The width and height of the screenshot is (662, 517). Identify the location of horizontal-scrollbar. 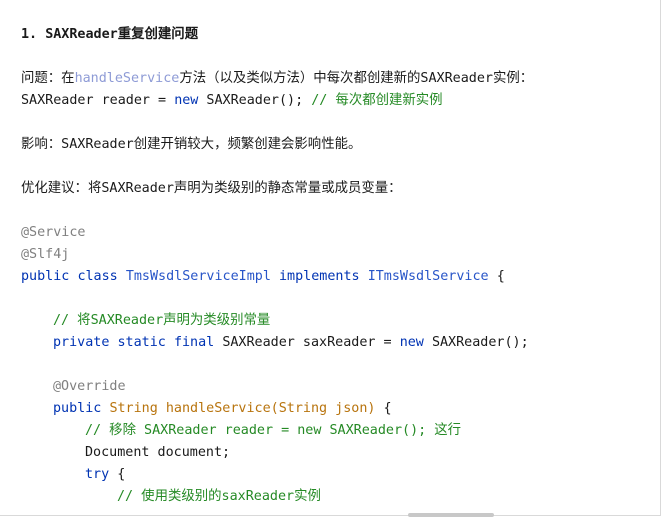
(451, 515).